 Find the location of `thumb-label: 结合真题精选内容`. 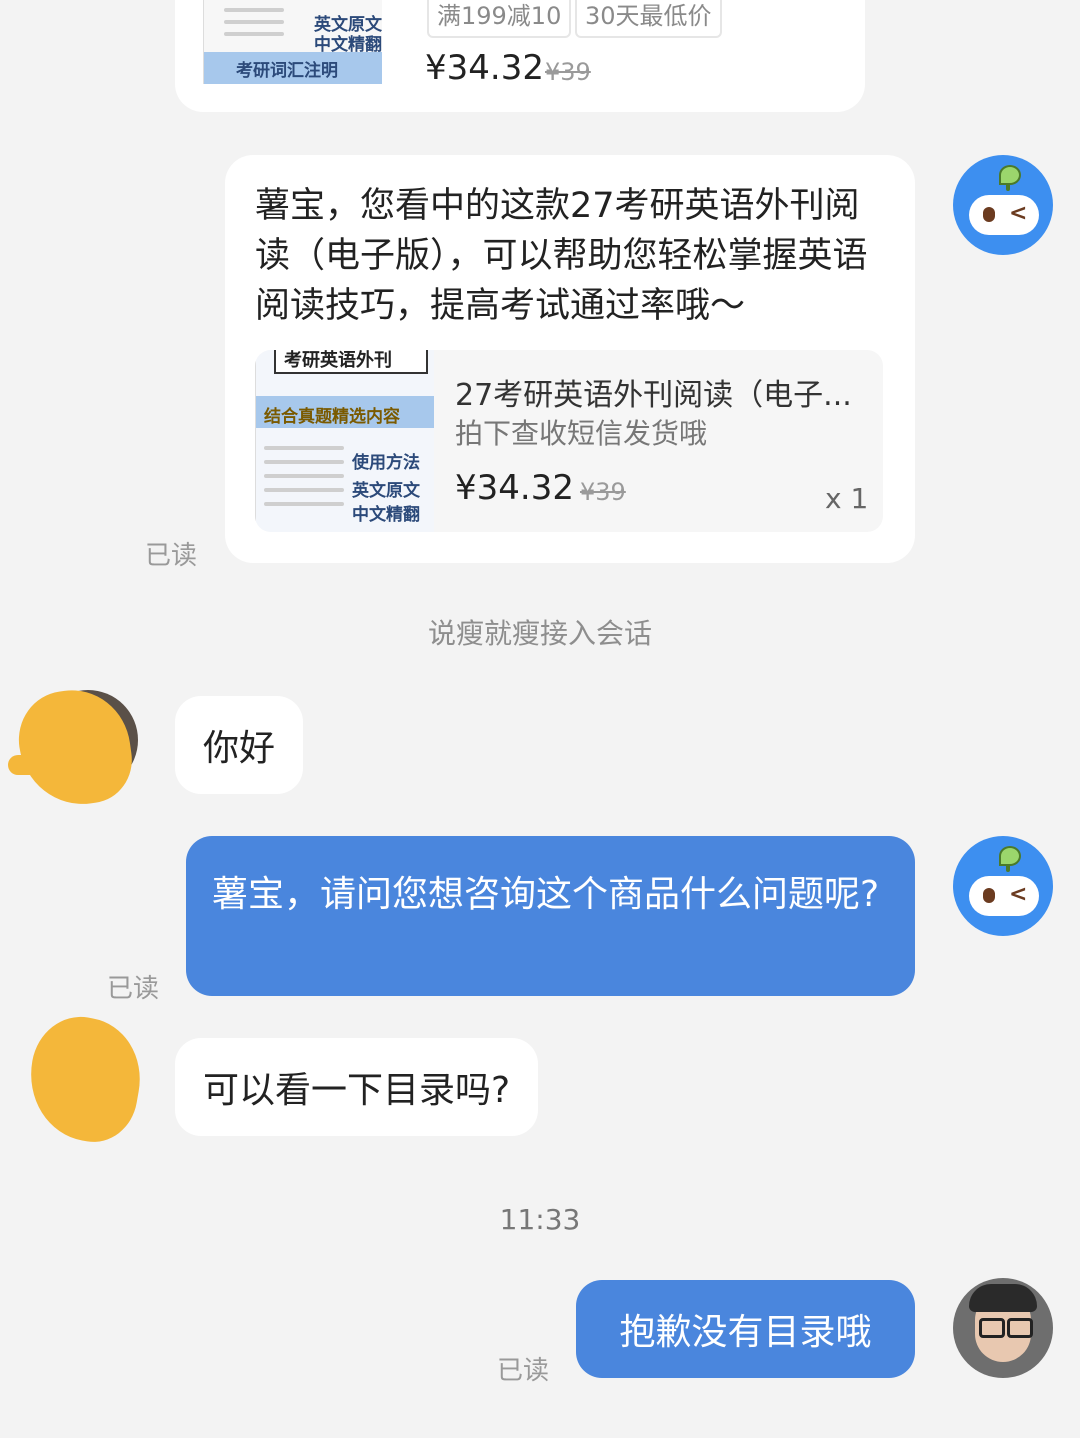

thumb-label: 结合真题精选内容 is located at coordinates (332, 417).